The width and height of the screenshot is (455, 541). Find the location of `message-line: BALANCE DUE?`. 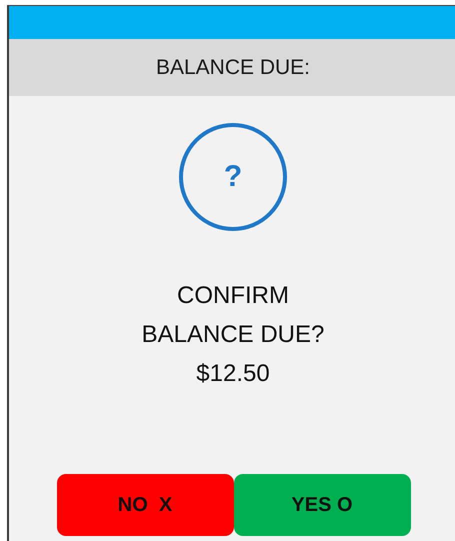

message-line: BALANCE DUE? is located at coordinates (233, 335).